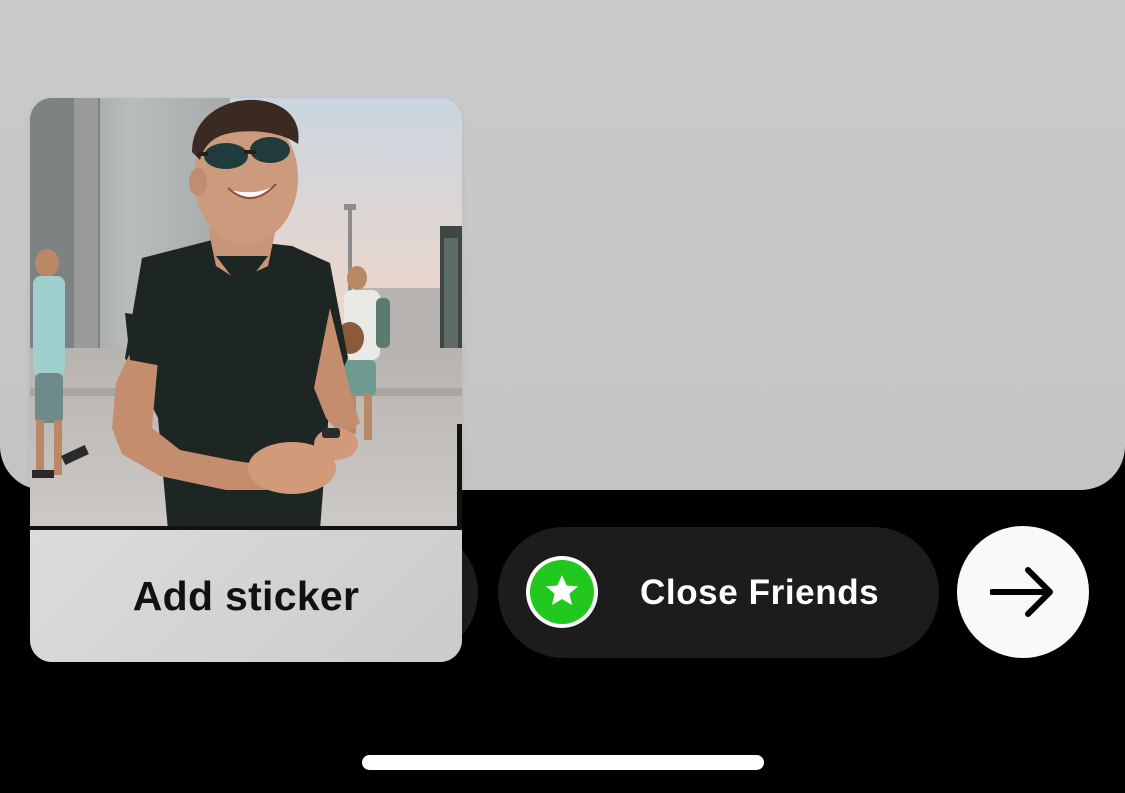 The width and height of the screenshot is (1125, 793). Describe the element at coordinates (760, 592) in the screenshot. I see `close-friends-label: Close Friends` at that location.